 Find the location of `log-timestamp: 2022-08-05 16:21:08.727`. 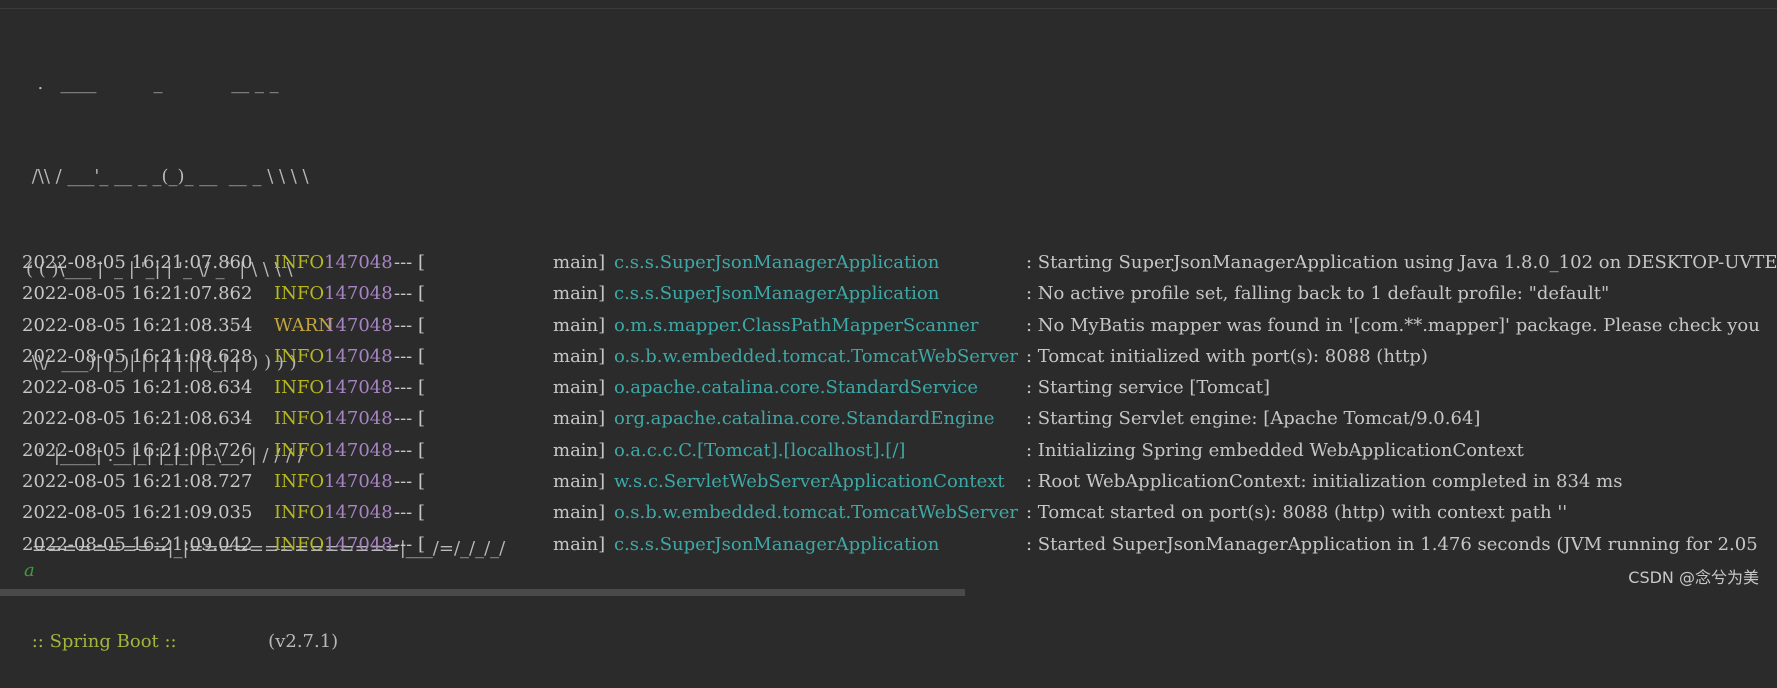

log-timestamp: 2022-08-05 16:21:08.727 is located at coordinates (137, 482).